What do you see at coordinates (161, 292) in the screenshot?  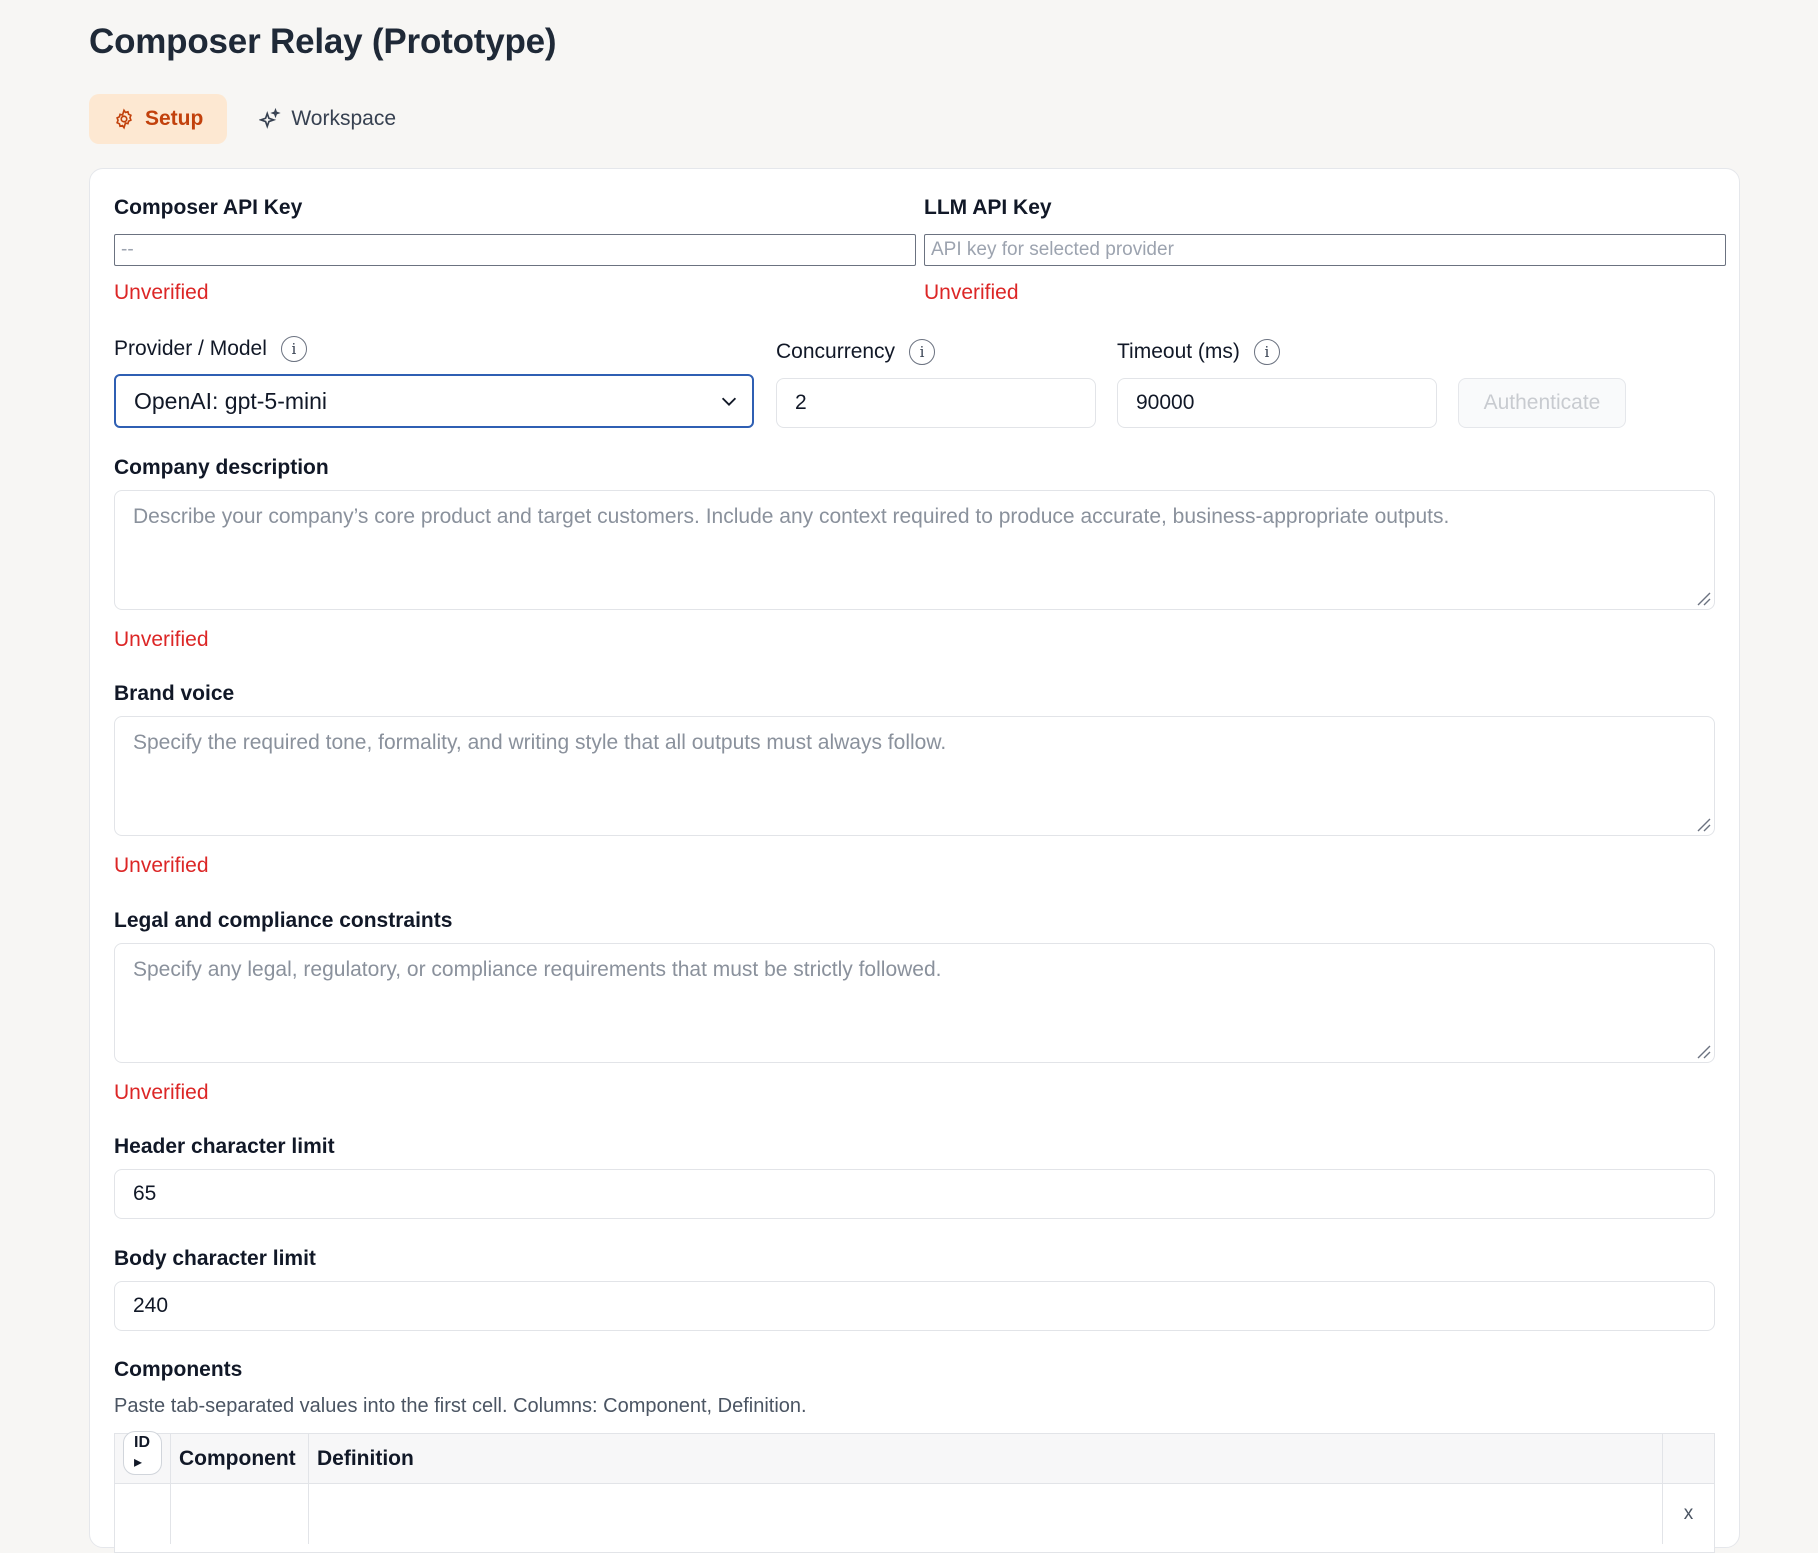 I see `composer-key-status: Unverified` at bounding box center [161, 292].